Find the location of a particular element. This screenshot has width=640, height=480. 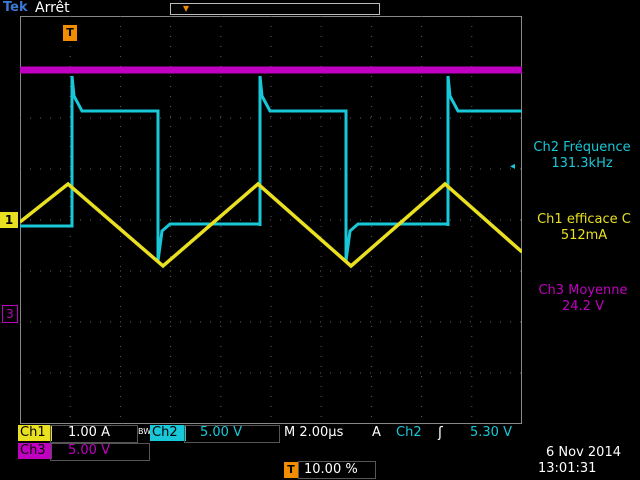

record-position-bar is located at coordinates (275, 9).